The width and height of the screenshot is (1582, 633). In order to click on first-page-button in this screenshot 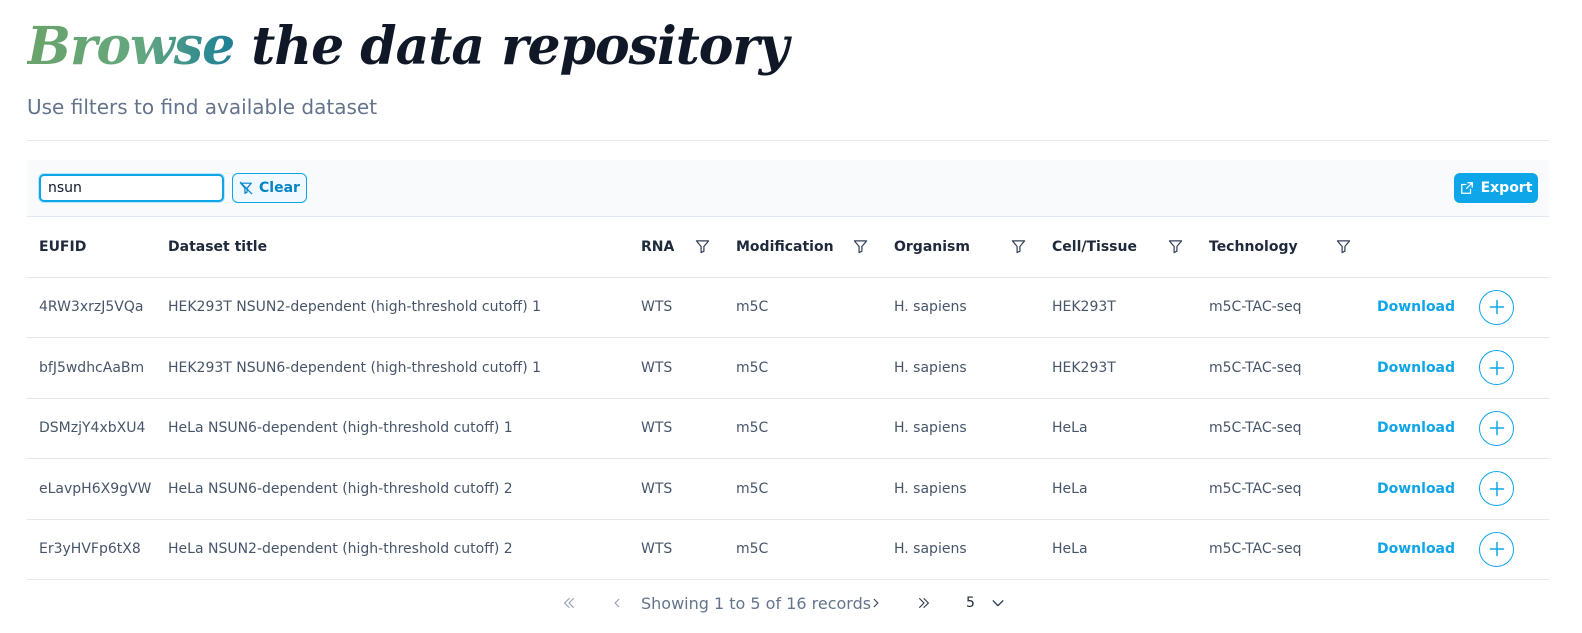, I will do `click(569, 603)`.